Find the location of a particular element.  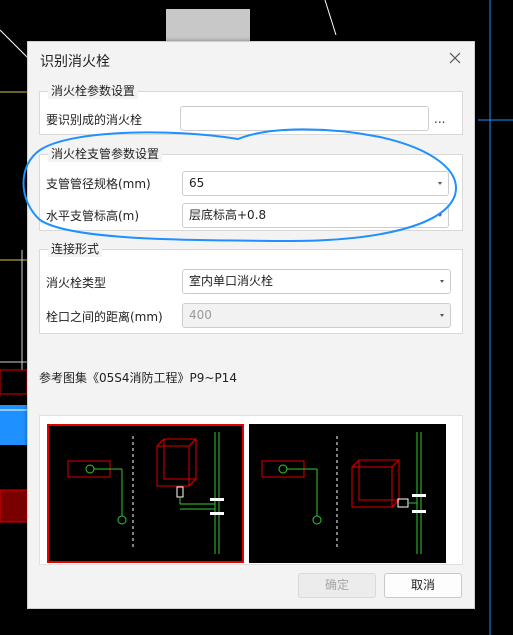

pipe-size-label: 支管管径规格(mm) is located at coordinates (98, 184).